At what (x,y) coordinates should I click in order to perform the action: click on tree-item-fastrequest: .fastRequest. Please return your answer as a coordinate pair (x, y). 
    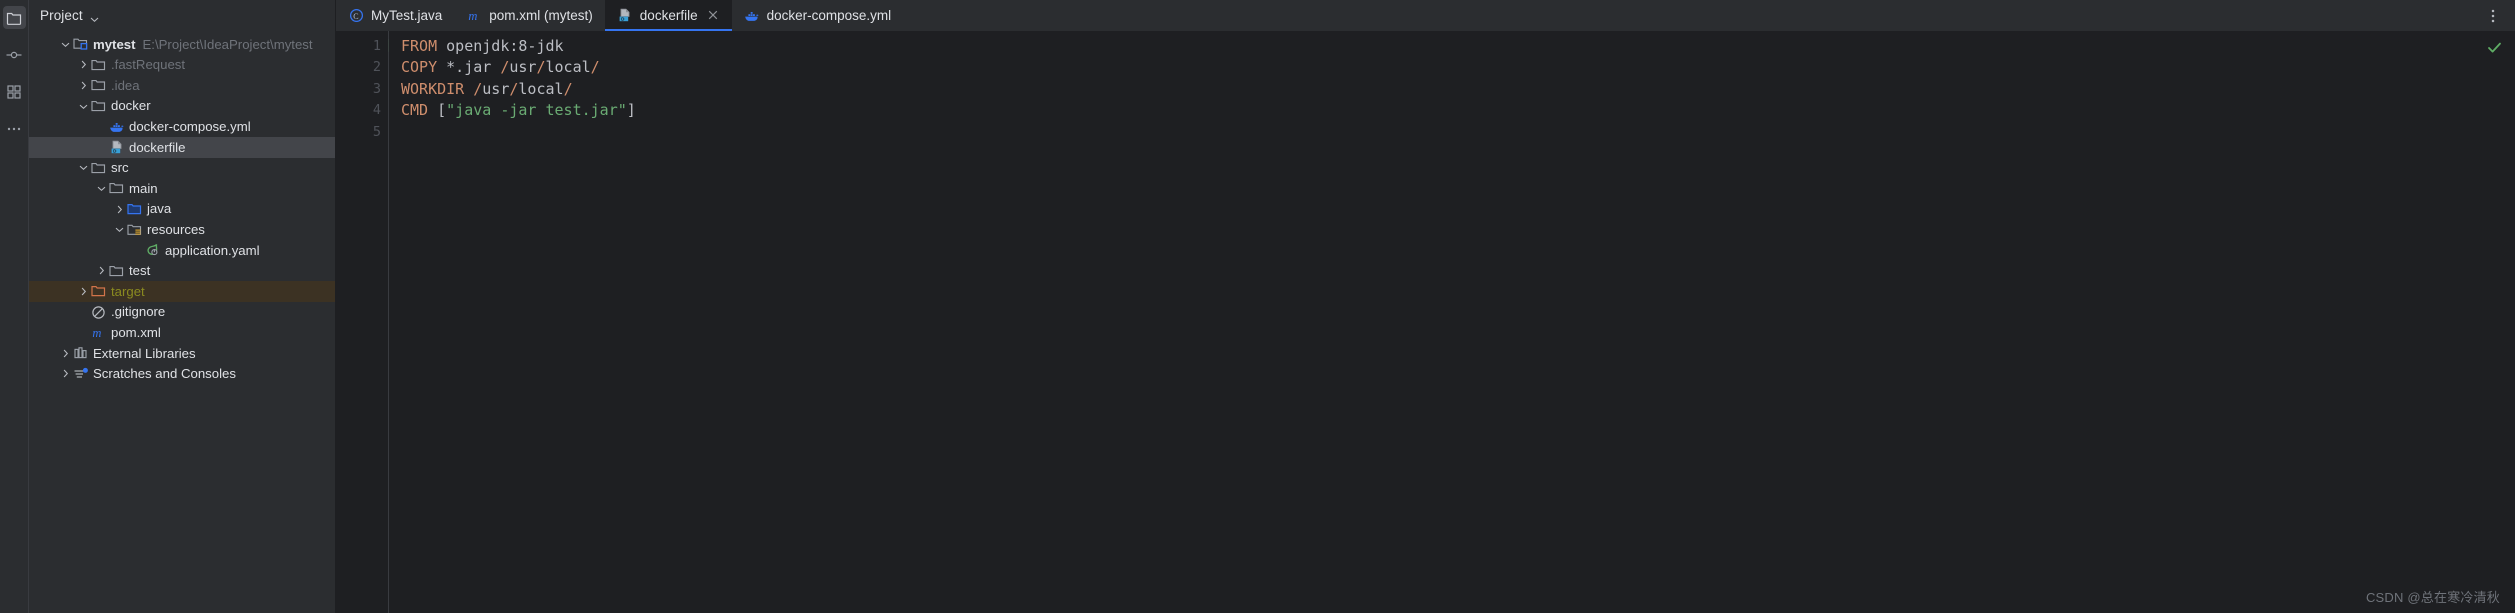
    Looking at the image, I should click on (182, 65).